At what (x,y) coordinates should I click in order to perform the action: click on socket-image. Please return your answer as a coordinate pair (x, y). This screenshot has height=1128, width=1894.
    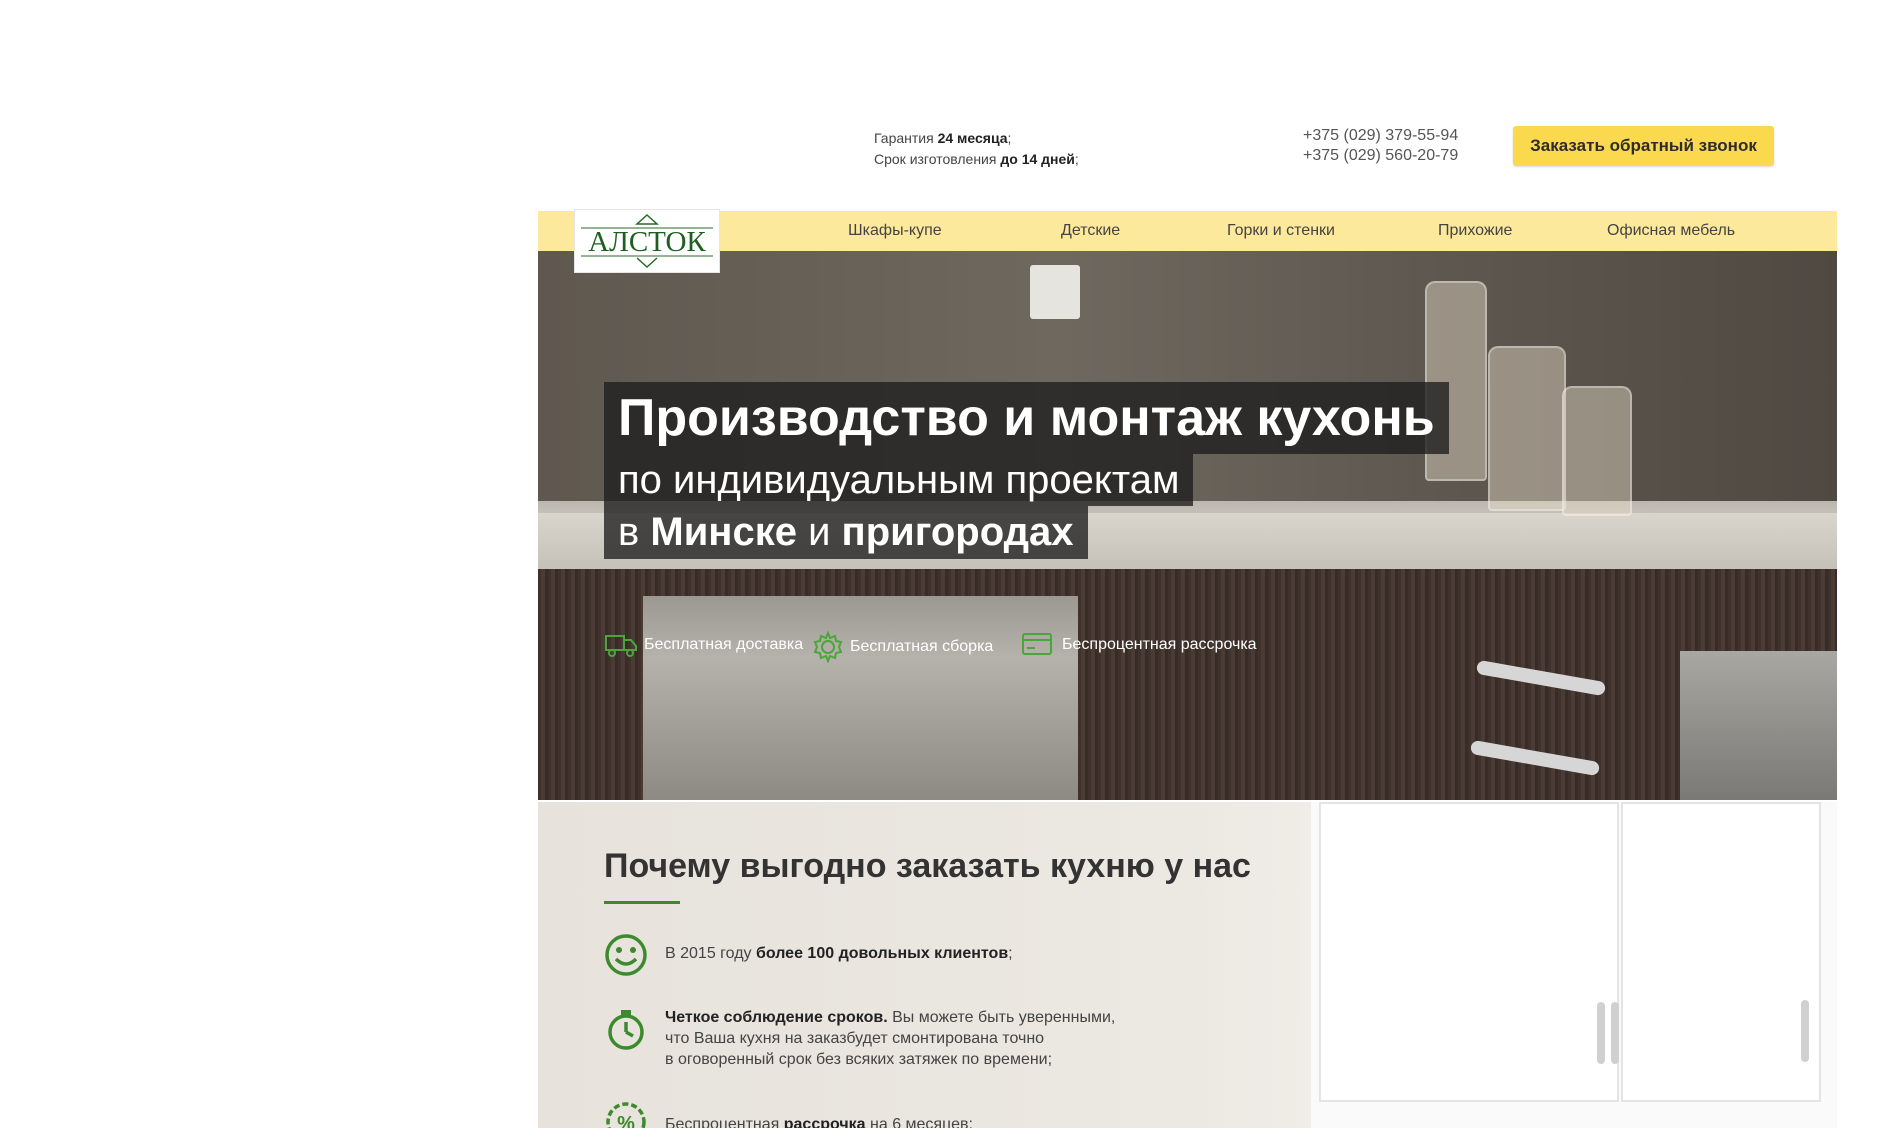
    Looking at the image, I should click on (1055, 292).